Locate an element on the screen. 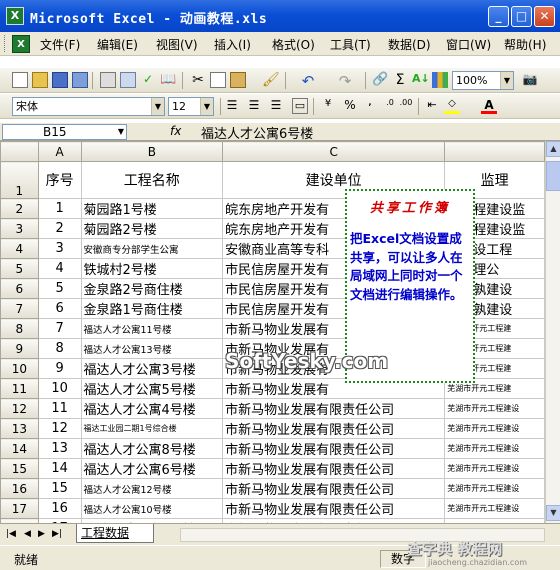 Image resolution: width=560 pixels, height=570 pixels. spelling-icon: ✓ is located at coordinates (148, 80).